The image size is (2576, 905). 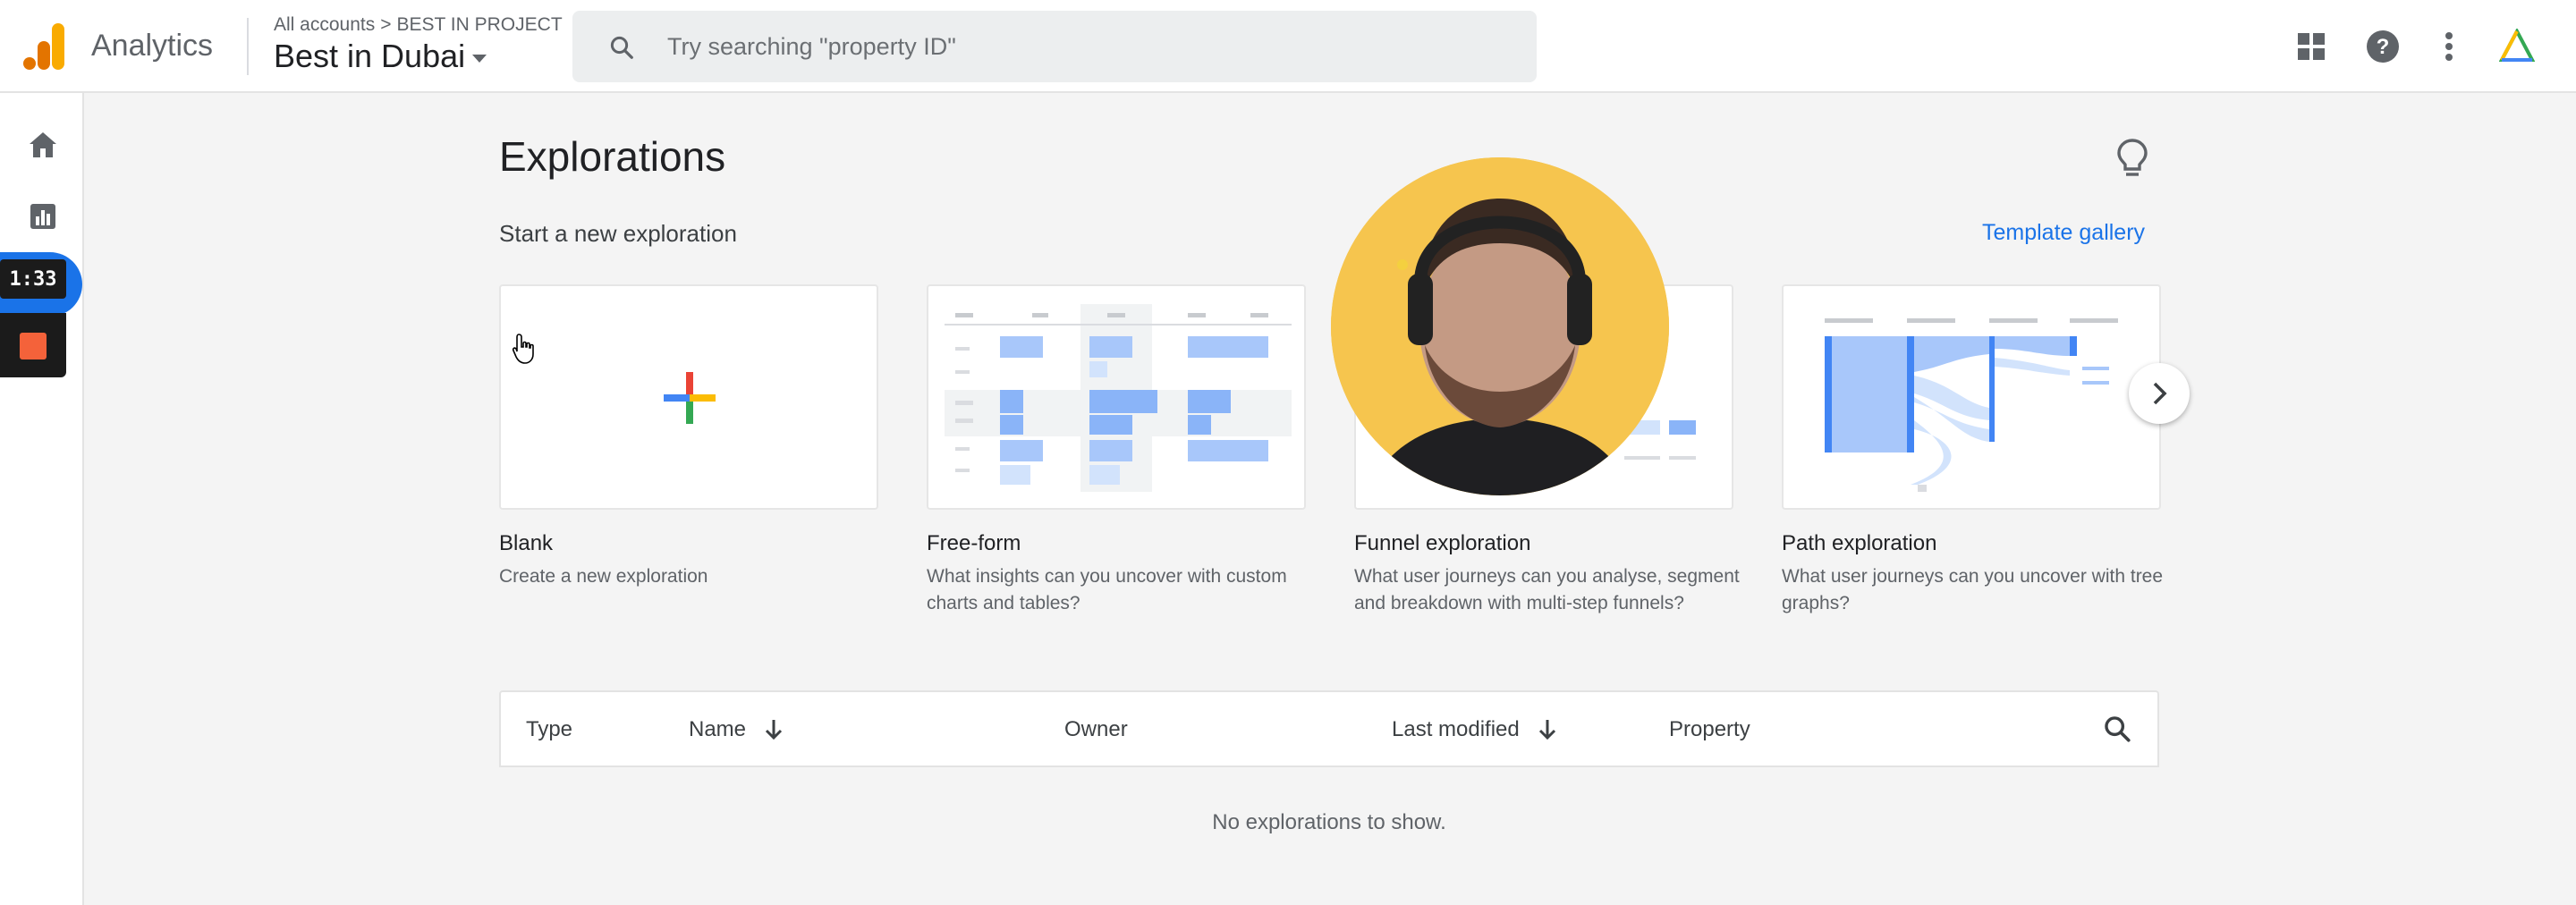 I want to click on breadcrumb-account: BEST IN PROJECT, so click(x=480, y=25).